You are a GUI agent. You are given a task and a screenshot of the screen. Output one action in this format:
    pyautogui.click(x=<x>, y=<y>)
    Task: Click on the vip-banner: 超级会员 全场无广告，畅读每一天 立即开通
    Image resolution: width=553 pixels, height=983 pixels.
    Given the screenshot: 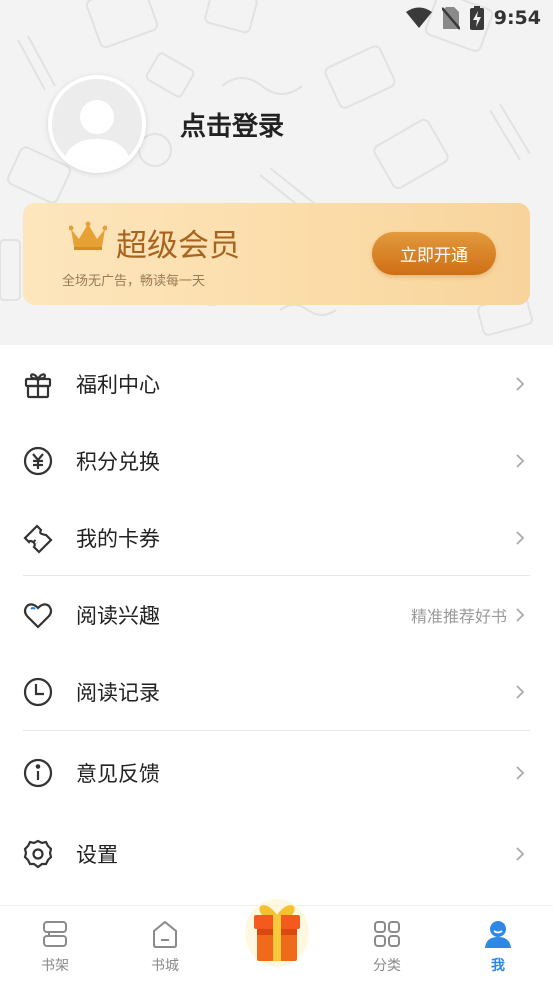 What is the action you would take?
    pyautogui.click(x=276, y=254)
    